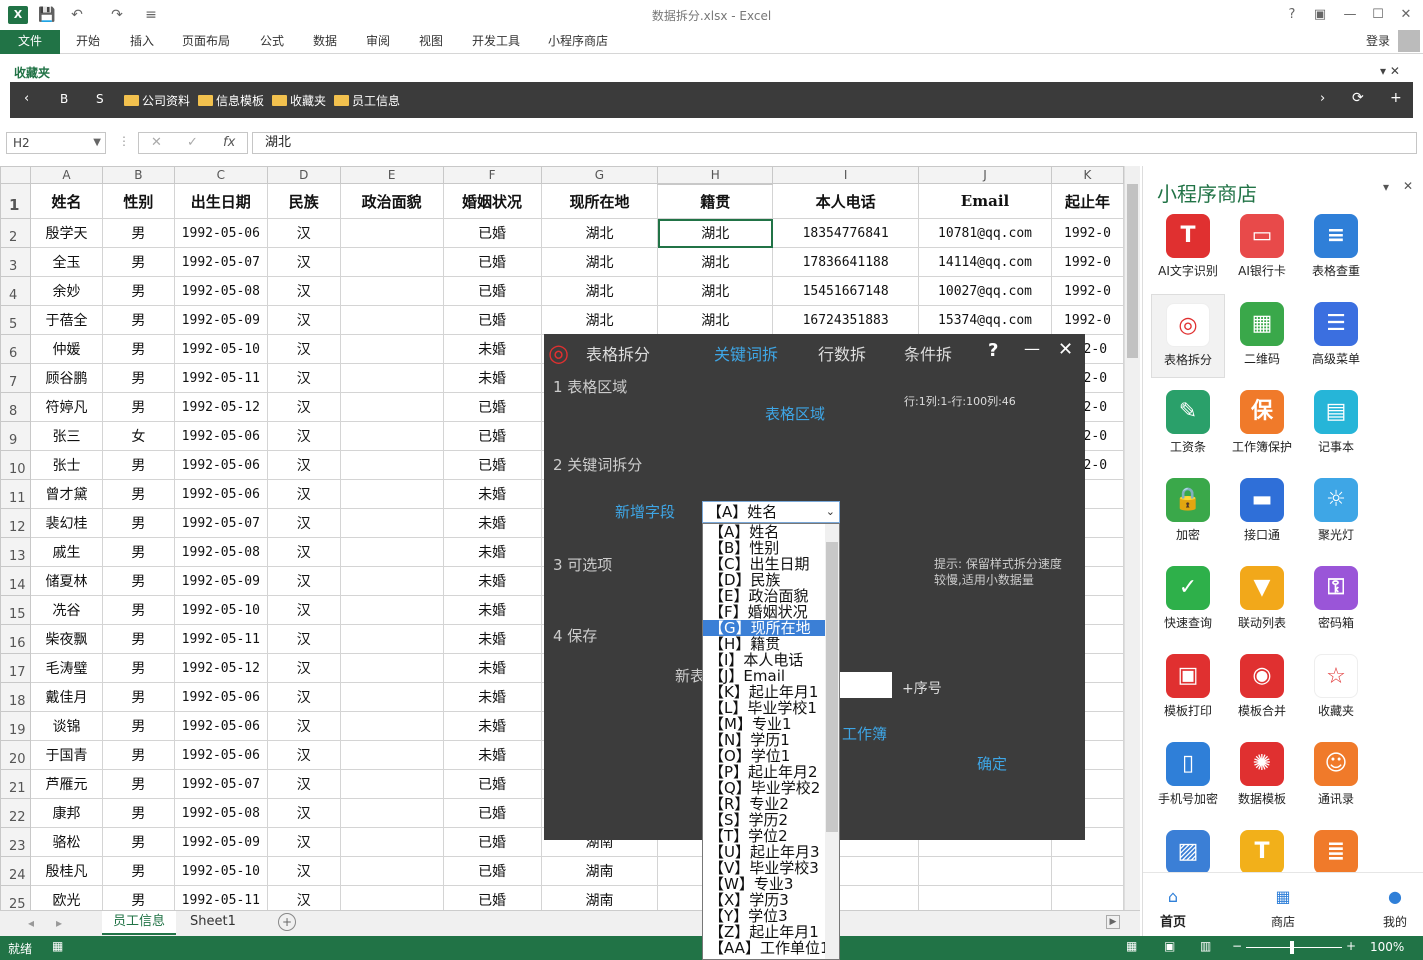 The width and height of the screenshot is (1423, 960). What do you see at coordinates (1358, 98) in the screenshot?
I see `refresh-icon: ⟳` at bounding box center [1358, 98].